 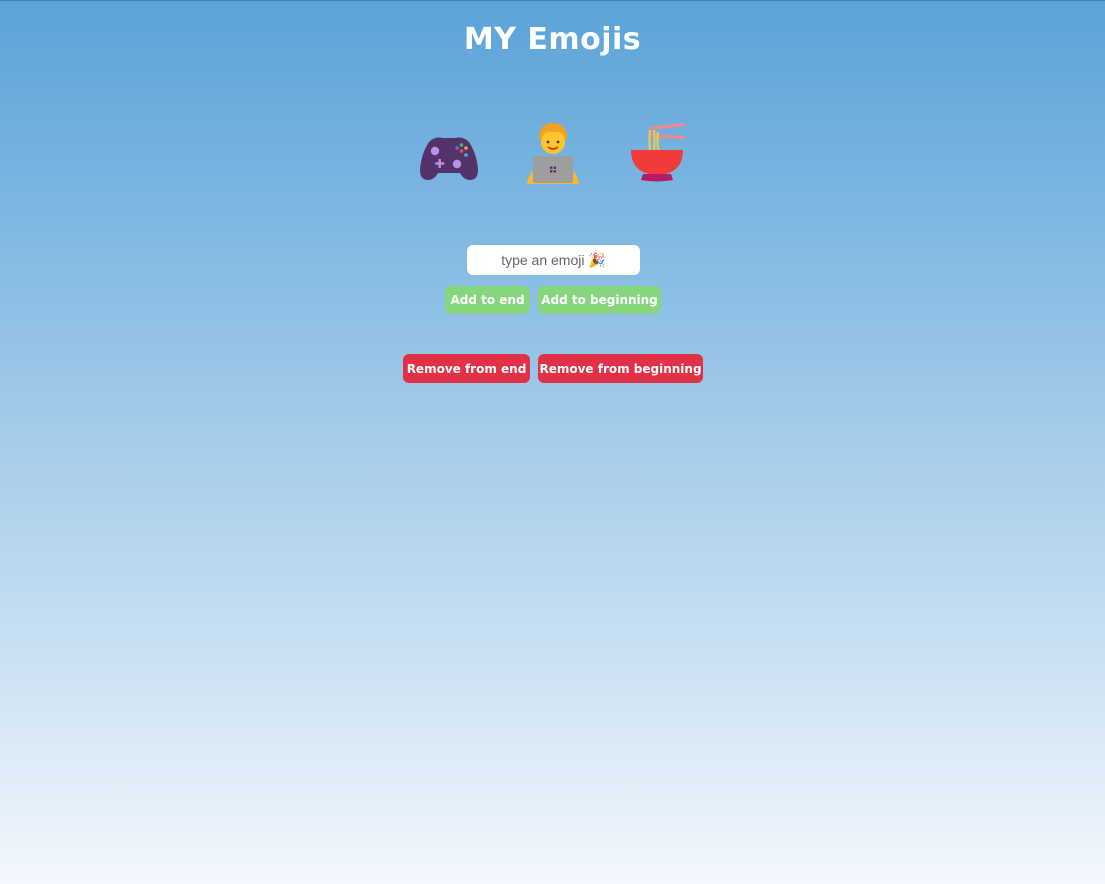 What do you see at coordinates (599, 300) in the screenshot?
I see `add-to-beginning-button: Add to beginning` at bounding box center [599, 300].